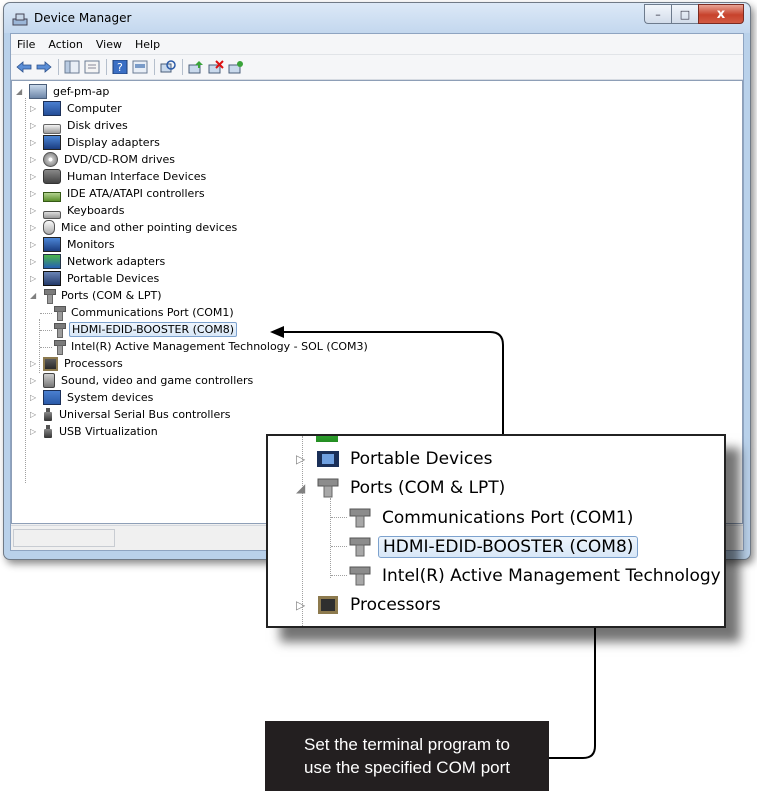 The width and height of the screenshot is (757, 791). I want to click on zoom-label: Processors, so click(395, 605).